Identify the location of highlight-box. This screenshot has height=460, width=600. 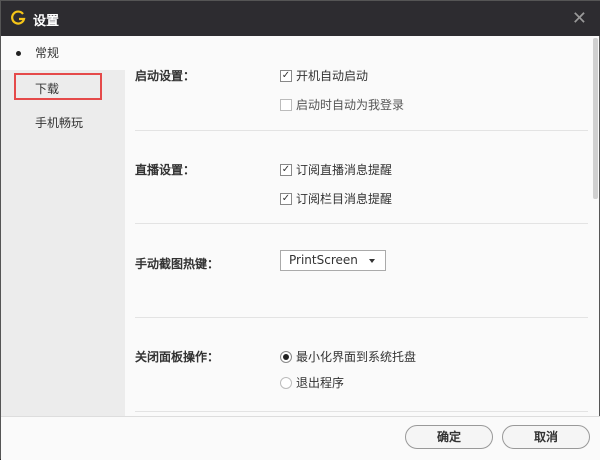
(58, 86).